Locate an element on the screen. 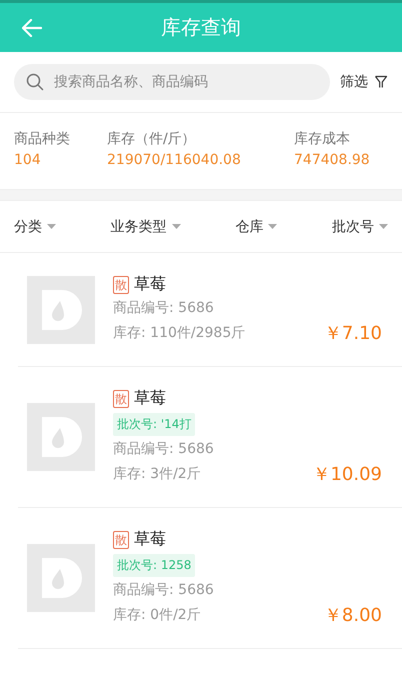 The width and height of the screenshot is (402, 692). price: ￥7.10 is located at coordinates (353, 333).